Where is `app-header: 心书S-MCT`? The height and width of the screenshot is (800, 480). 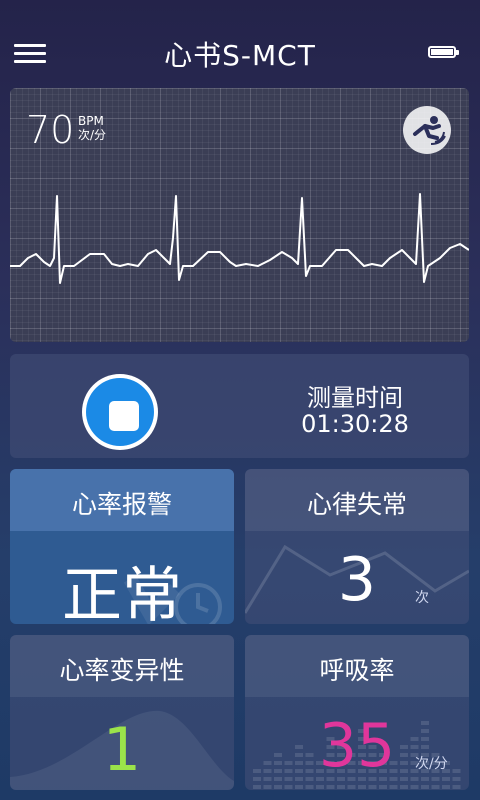
app-header: 心书S-MCT is located at coordinates (240, 42).